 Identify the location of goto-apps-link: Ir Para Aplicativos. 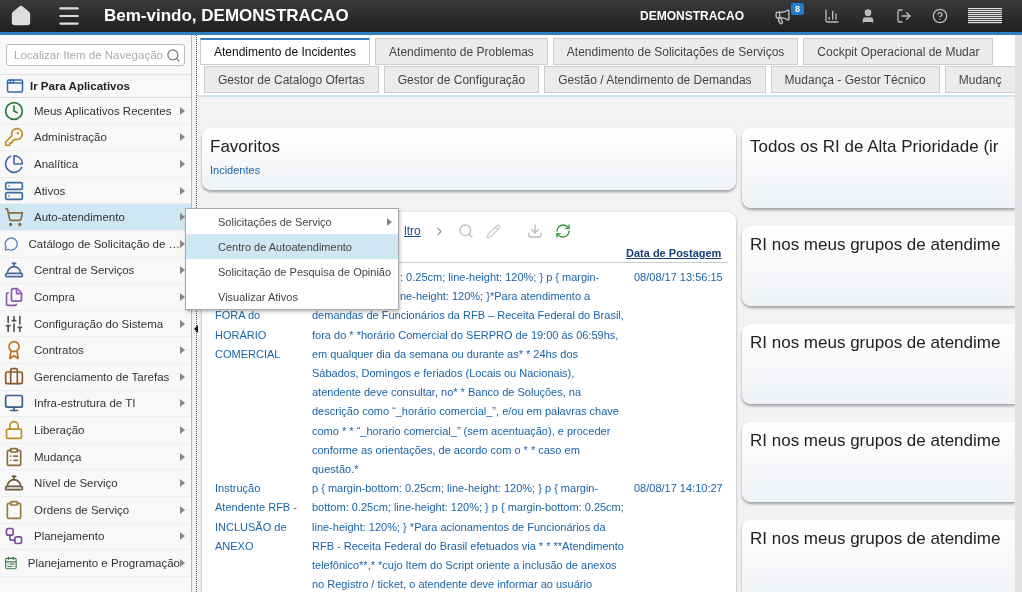
(80, 86).